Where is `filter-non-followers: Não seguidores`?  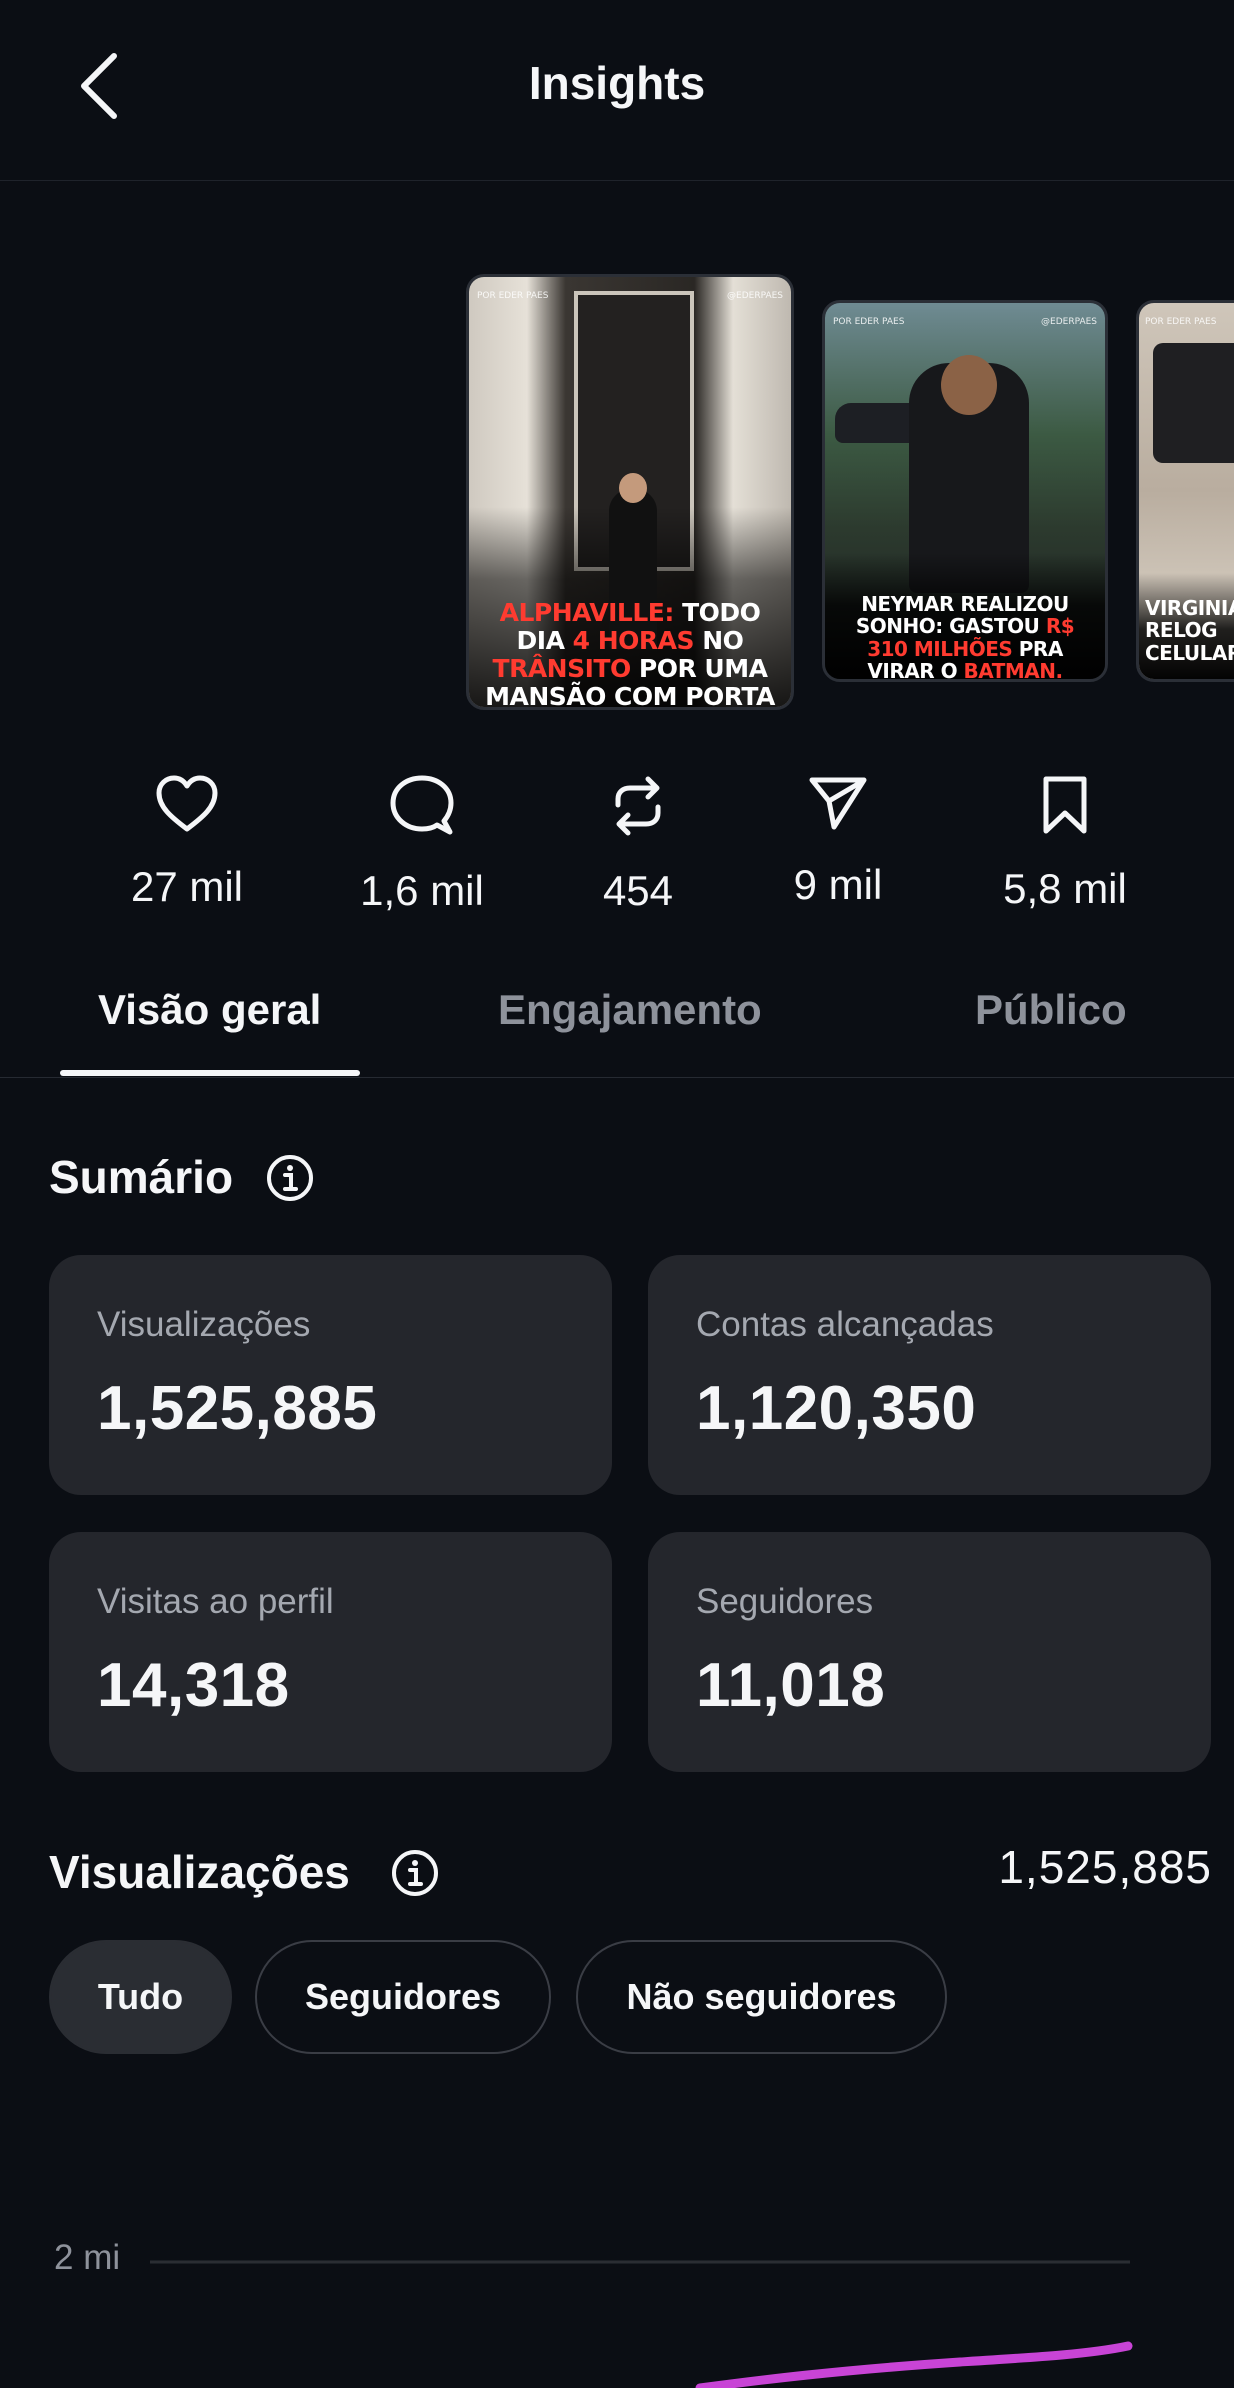
filter-non-followers: Não seguidores is located at coordinates (761, 1997).